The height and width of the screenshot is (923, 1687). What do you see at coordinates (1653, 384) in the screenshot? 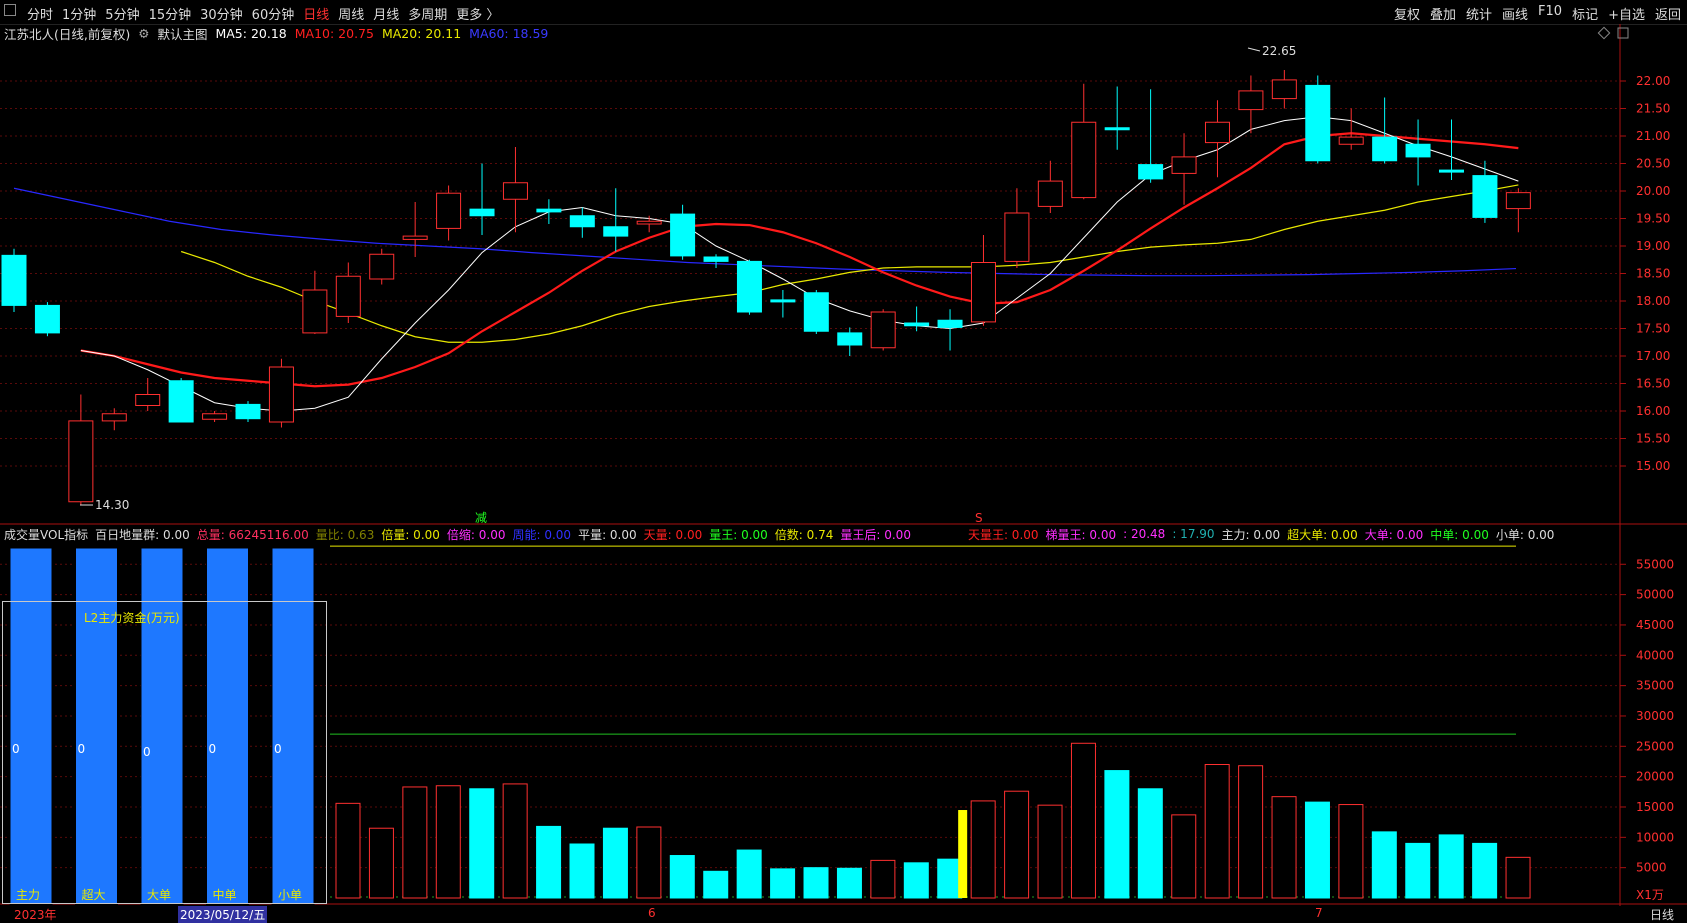
I see `price-tick-label: 16.50` at bounding box center [1653, 384].